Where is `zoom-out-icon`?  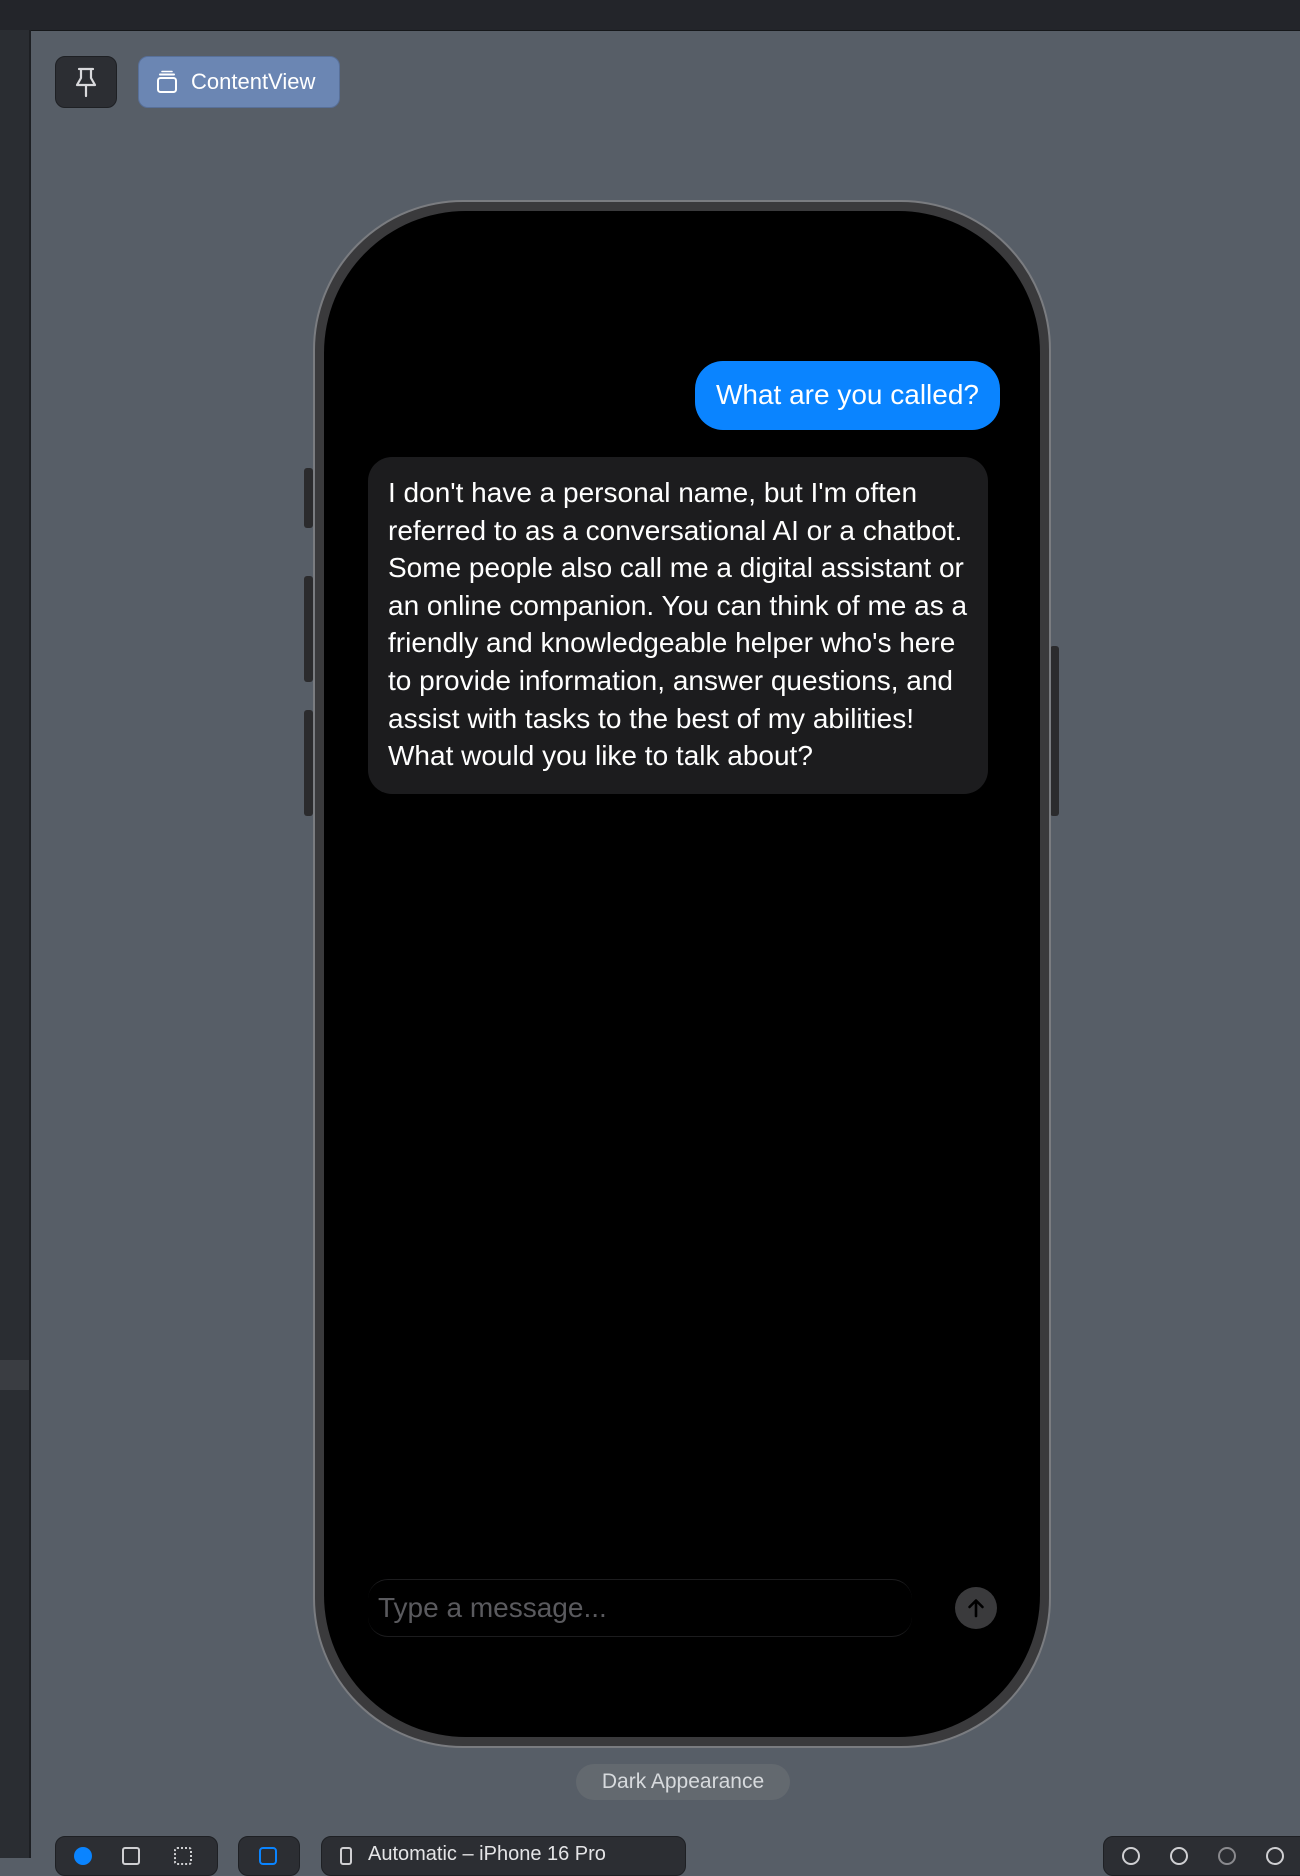
zoom-out-icon is located at coordinates (1131, 1856).